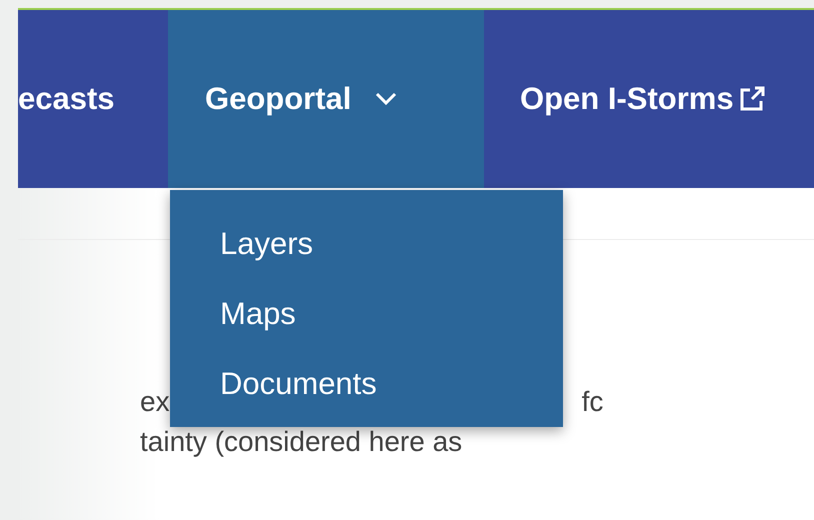 Image resolution: width=814 pixels, height=520 pixels. I want to click on body-text: ex, so click(155, 402).